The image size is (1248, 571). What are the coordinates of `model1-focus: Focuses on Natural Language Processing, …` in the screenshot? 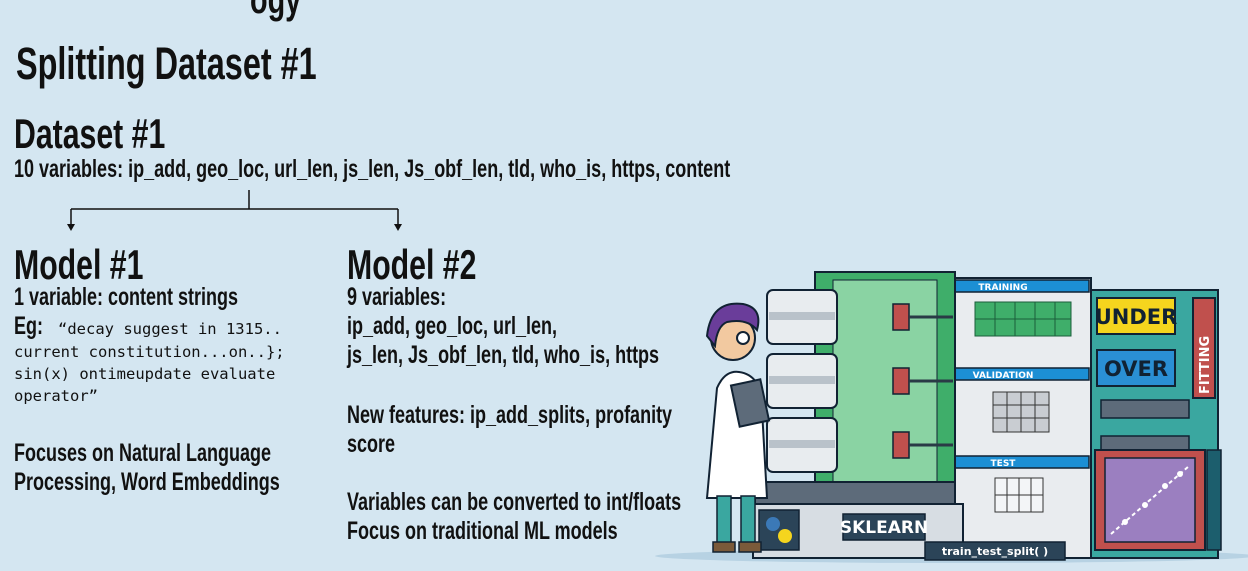 It's located at (147, 467).